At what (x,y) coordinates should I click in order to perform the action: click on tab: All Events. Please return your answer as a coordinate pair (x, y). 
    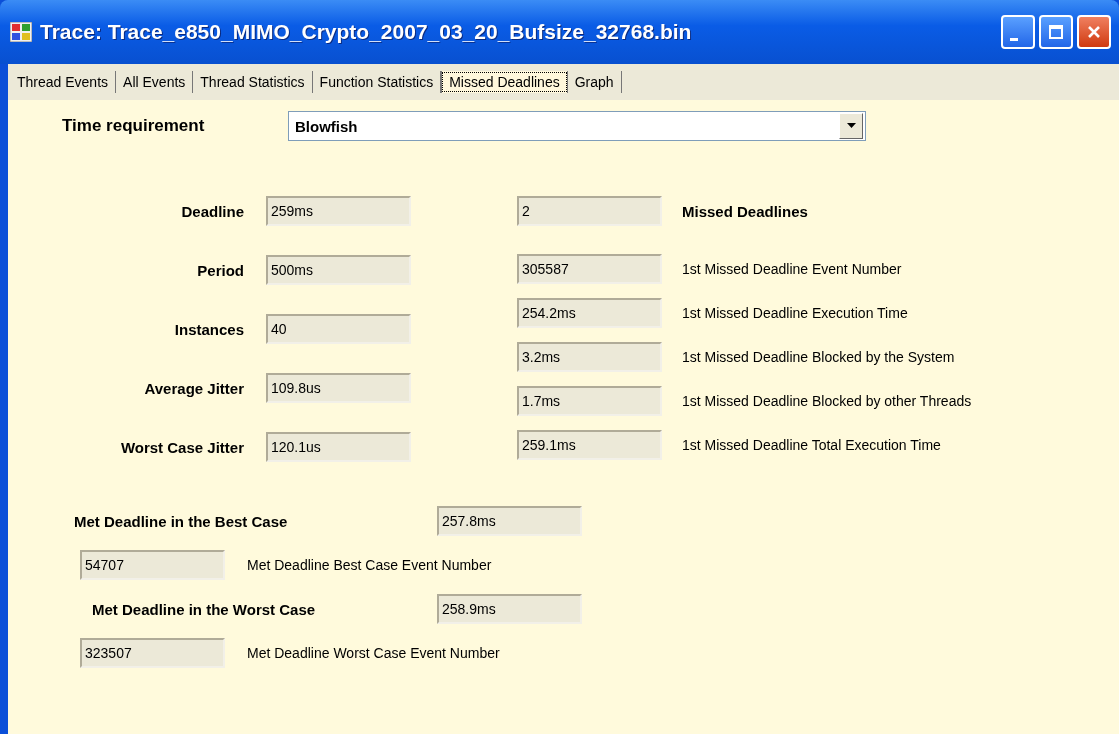
    Looking at the image, I should click on (155, 82).